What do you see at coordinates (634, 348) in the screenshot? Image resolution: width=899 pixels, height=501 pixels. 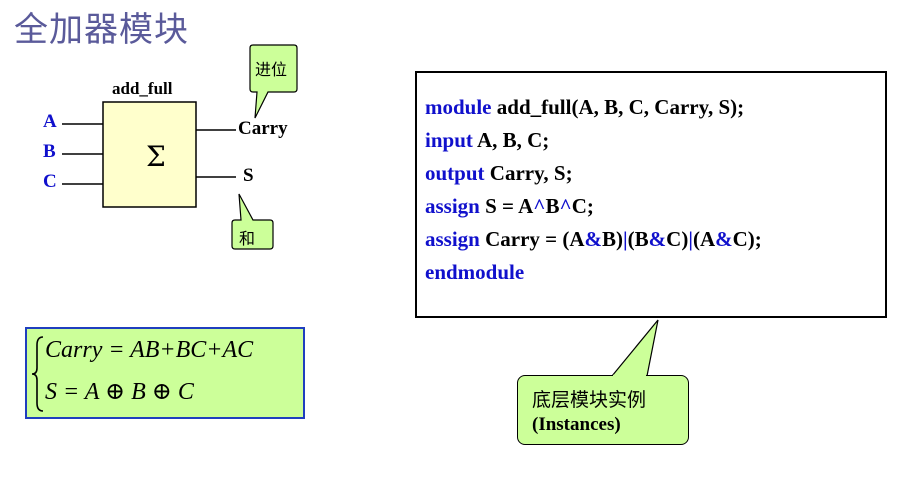 I see `instances-callout-pointer` at bounding box center [634, 348].